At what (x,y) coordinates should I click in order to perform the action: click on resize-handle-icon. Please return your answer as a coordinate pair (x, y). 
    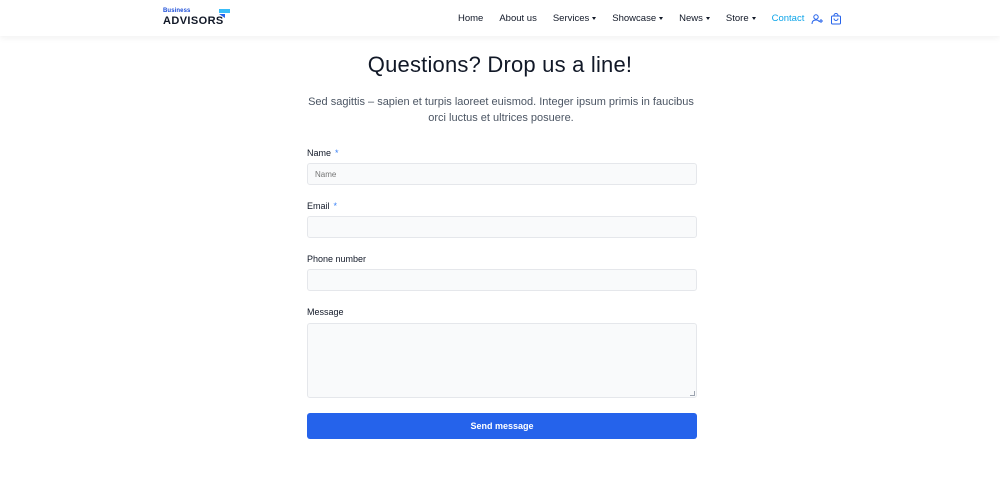
    Looking at the image, I should click on (692, 393).